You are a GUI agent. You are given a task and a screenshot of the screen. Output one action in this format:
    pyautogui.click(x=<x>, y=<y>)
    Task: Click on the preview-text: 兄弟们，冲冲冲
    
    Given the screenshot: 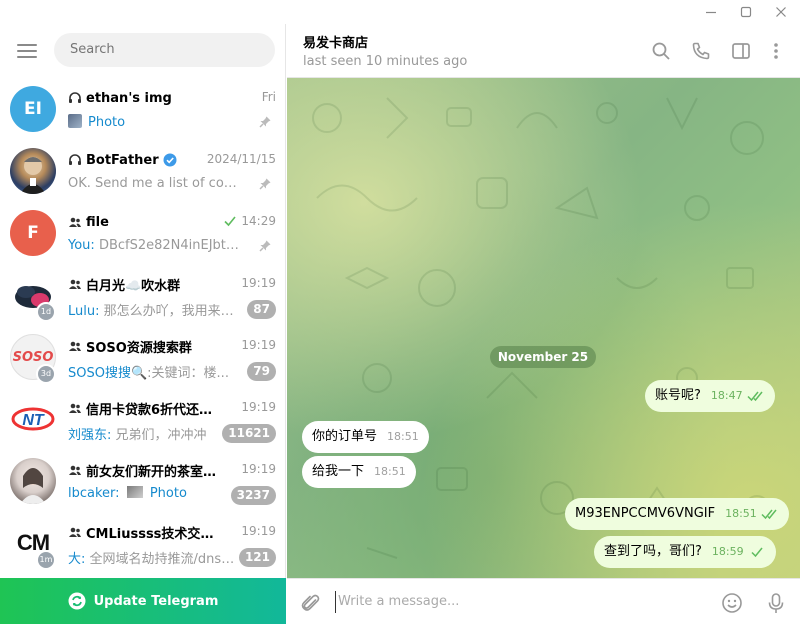 What is the action you would take?
    pyautogui.click(x=161, y=435)
    